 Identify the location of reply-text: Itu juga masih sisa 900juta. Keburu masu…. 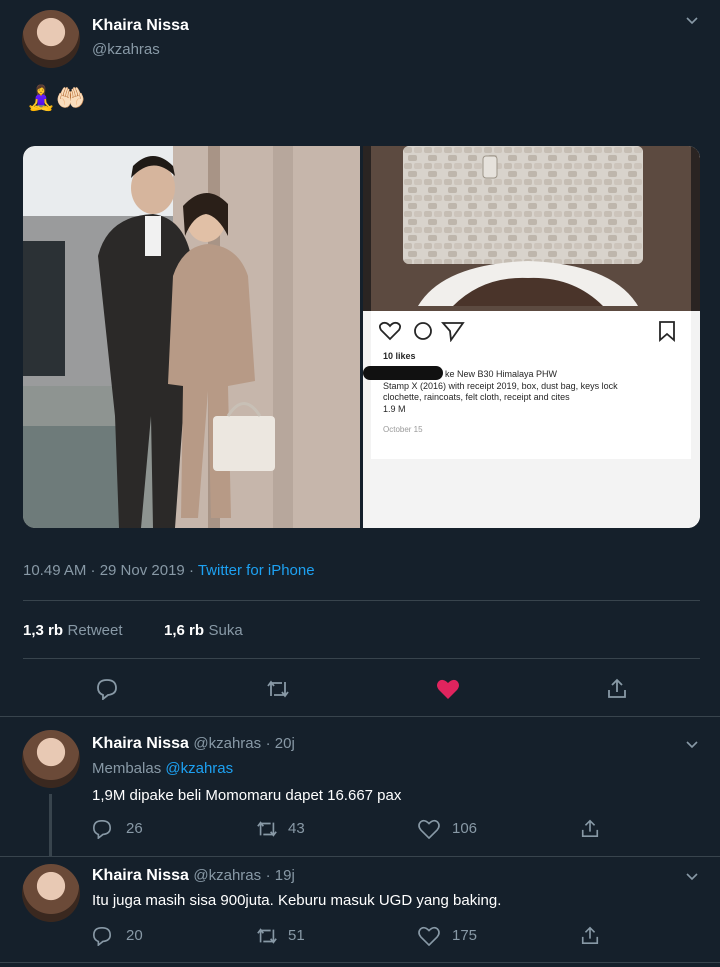
(297, 900).